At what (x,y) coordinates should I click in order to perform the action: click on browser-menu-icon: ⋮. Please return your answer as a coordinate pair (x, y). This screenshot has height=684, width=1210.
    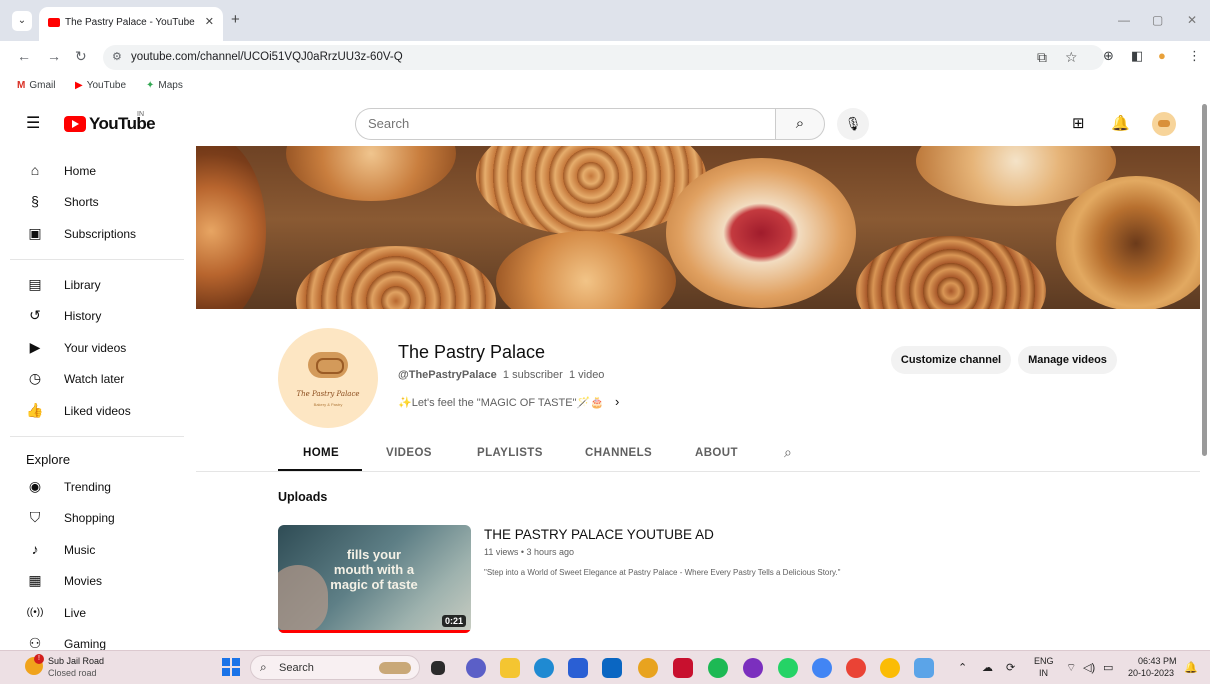
    Looking at the image, I should click on (1194, 56).